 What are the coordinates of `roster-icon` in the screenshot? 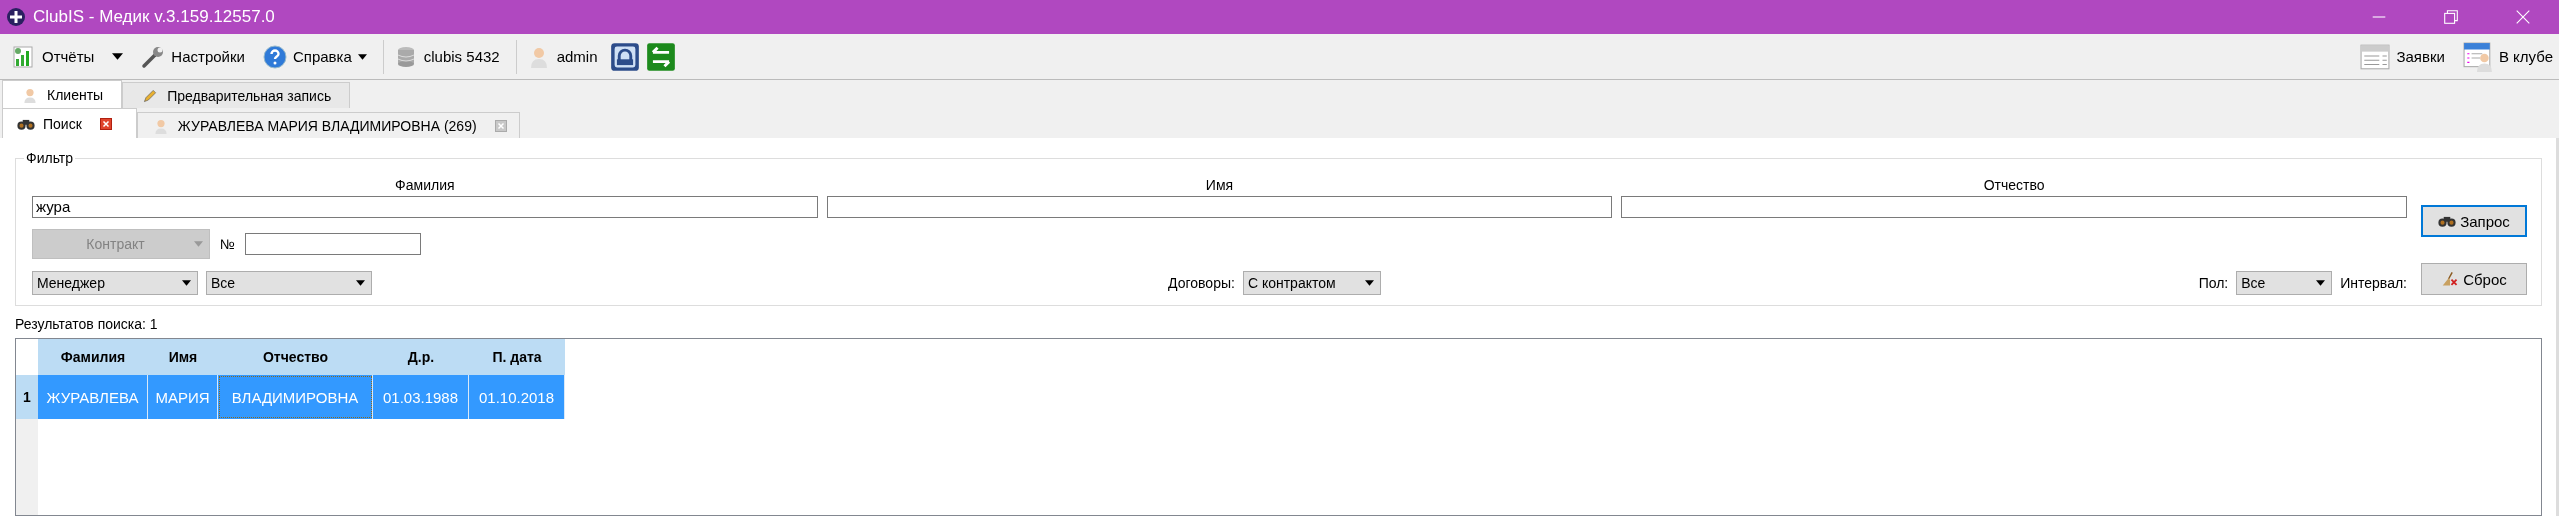 It's located at (2477, 56).